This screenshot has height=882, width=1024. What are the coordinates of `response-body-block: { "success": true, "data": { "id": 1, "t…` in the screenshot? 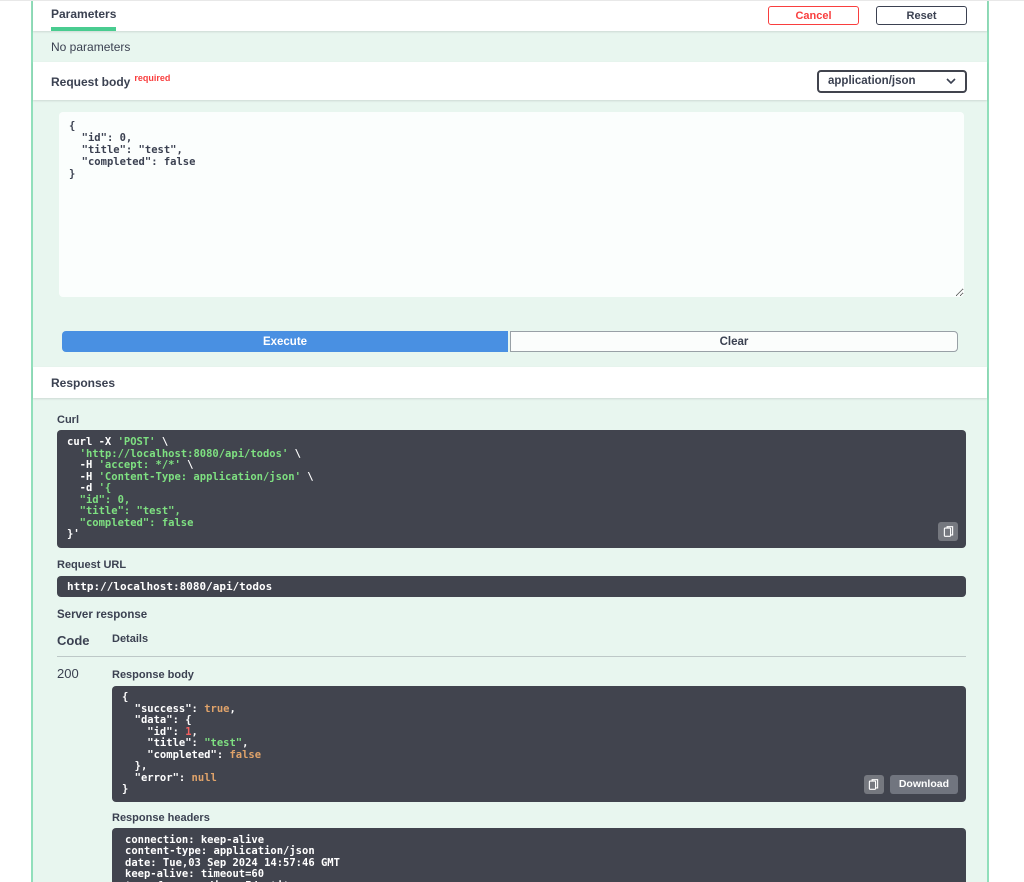 It's located at (539, 744).